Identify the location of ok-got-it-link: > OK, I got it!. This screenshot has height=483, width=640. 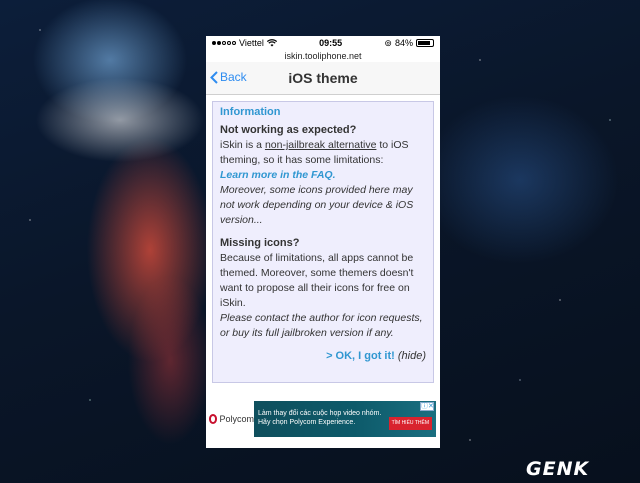
(360, 356).